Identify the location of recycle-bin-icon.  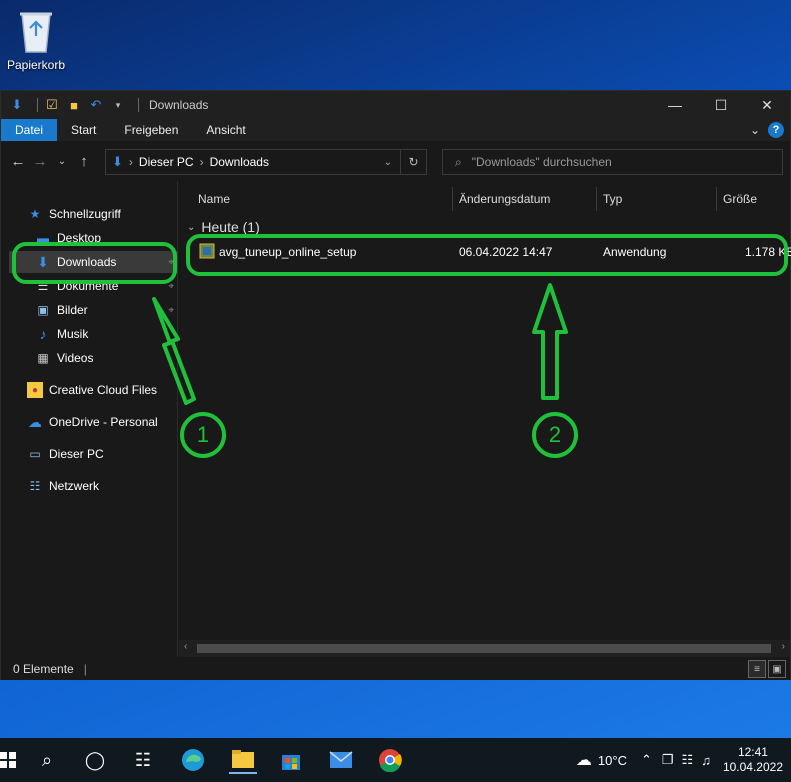
(36, 31).